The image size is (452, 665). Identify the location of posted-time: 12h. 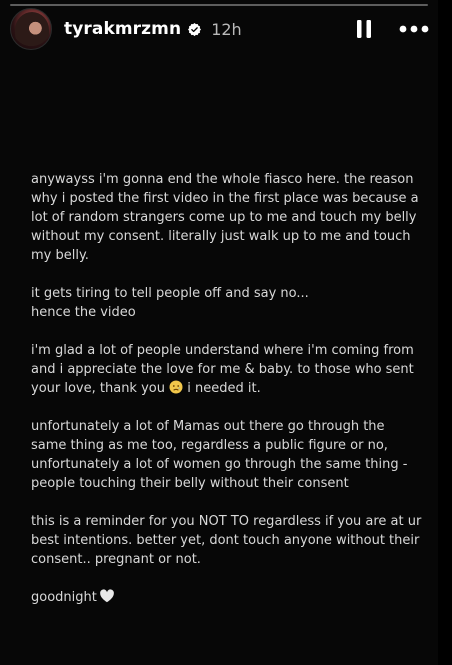
(226, 29).